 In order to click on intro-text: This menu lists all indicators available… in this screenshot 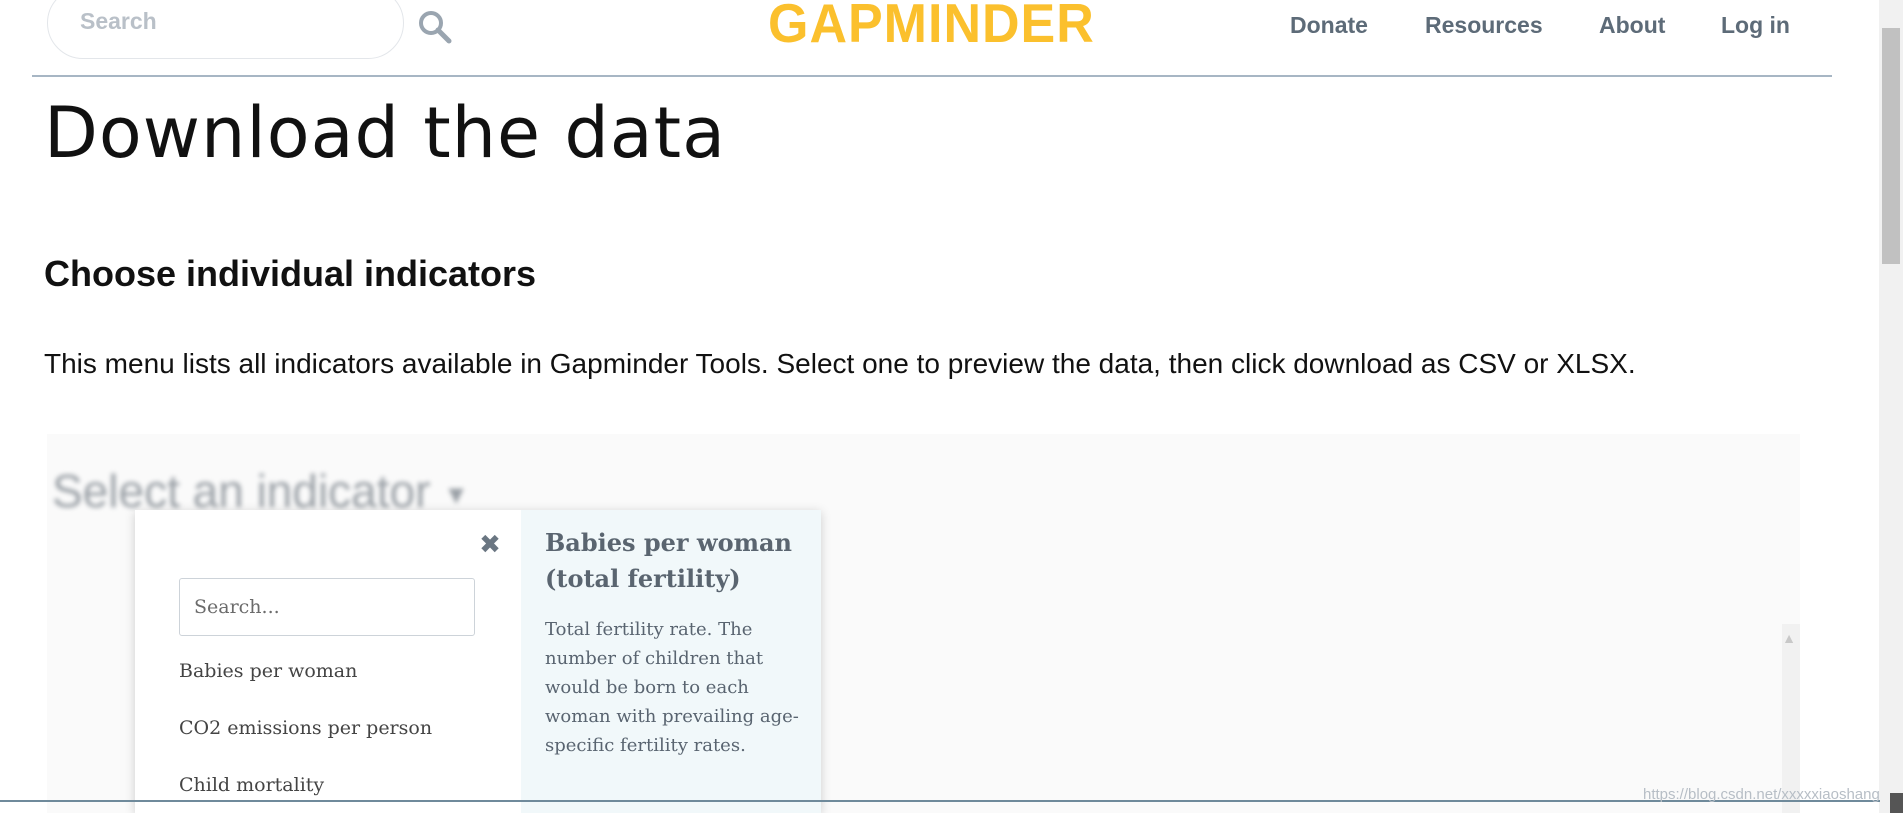, I will do `click(840, 363)`.